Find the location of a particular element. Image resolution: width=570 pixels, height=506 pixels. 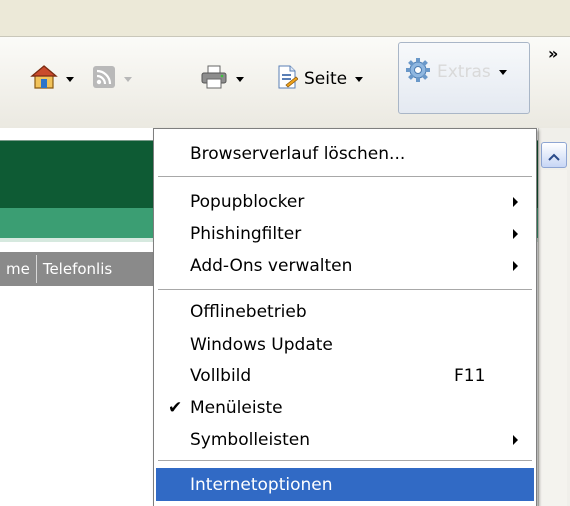

scroll-up-button is located at coordinates (554, 155).